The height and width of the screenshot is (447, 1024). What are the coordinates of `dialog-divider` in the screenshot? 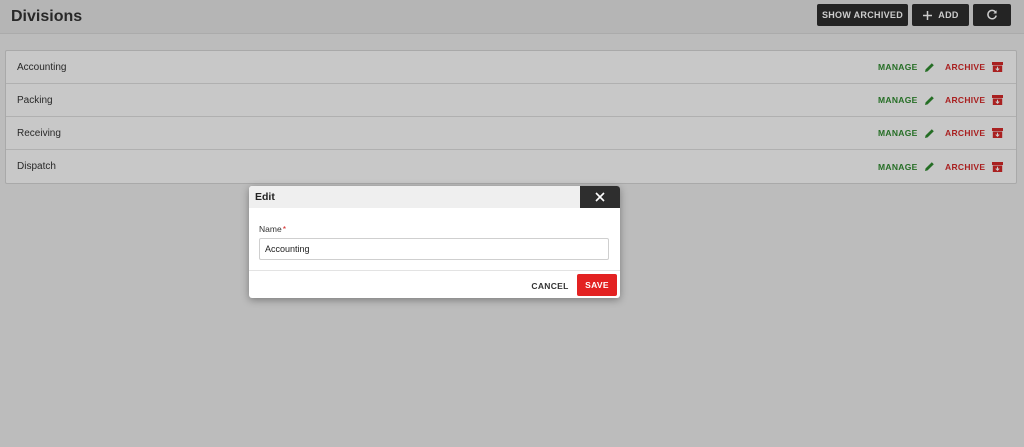 It's located at (434, 270).